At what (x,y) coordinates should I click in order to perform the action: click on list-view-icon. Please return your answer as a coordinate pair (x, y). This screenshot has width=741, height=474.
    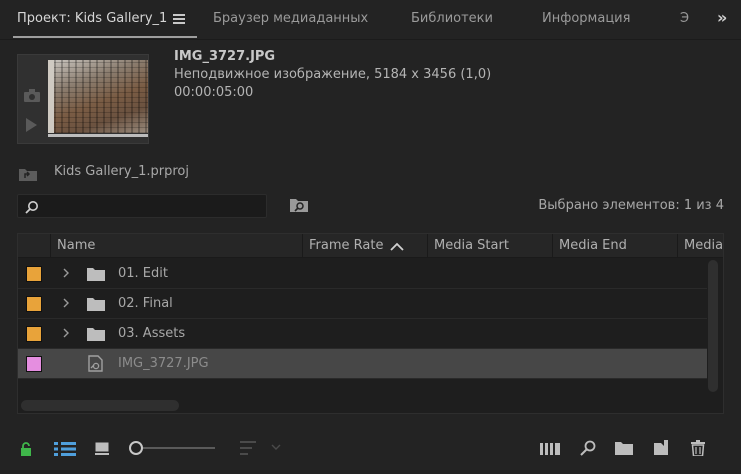
    Looking at the image, I should click on (65, 449).